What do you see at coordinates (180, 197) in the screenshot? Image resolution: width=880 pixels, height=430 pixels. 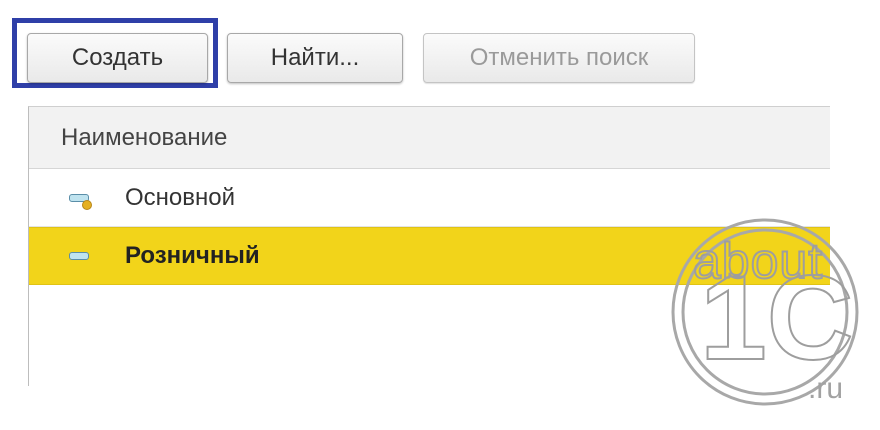 I see `row-label: Основной` at bounding box center [180, 197].